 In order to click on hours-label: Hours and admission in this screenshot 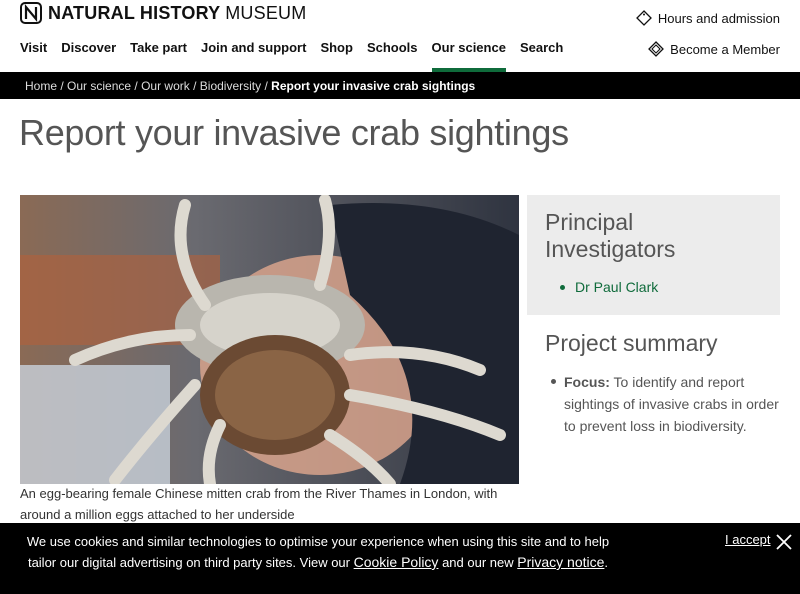, I will do `click(718, 18)`.